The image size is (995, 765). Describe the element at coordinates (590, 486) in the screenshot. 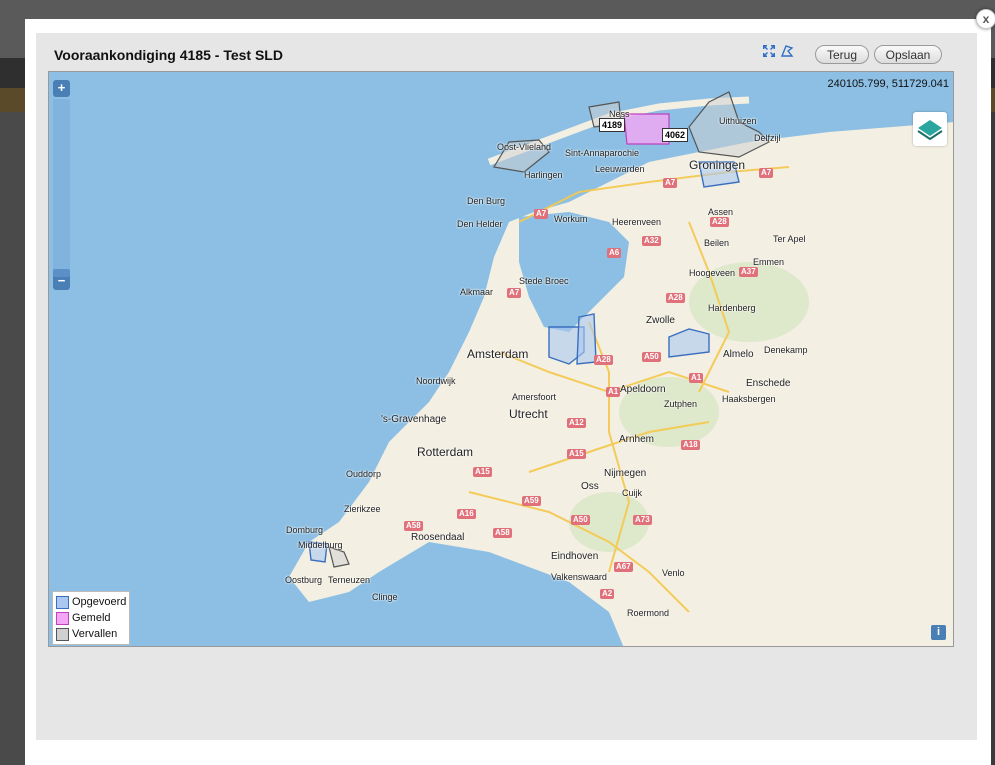

I see `map-city-label: Oss` at that location.